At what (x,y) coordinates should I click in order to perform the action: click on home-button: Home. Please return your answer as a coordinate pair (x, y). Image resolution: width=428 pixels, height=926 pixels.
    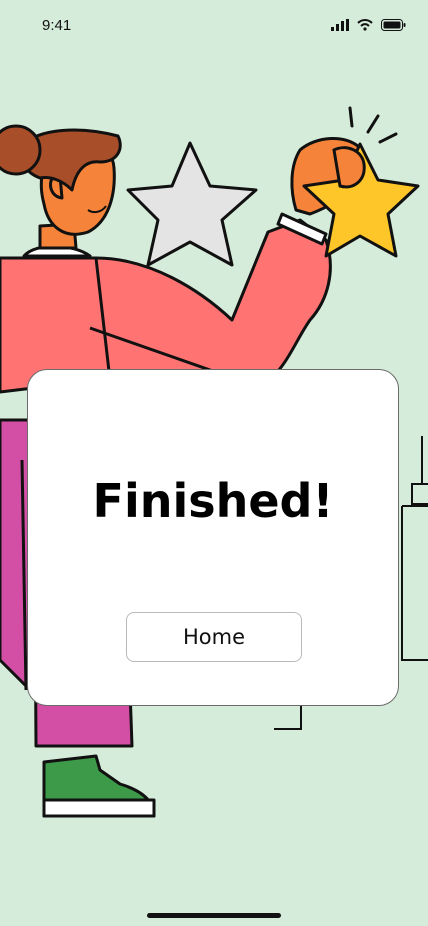
    Looking at the image, I should click on (214, 637).